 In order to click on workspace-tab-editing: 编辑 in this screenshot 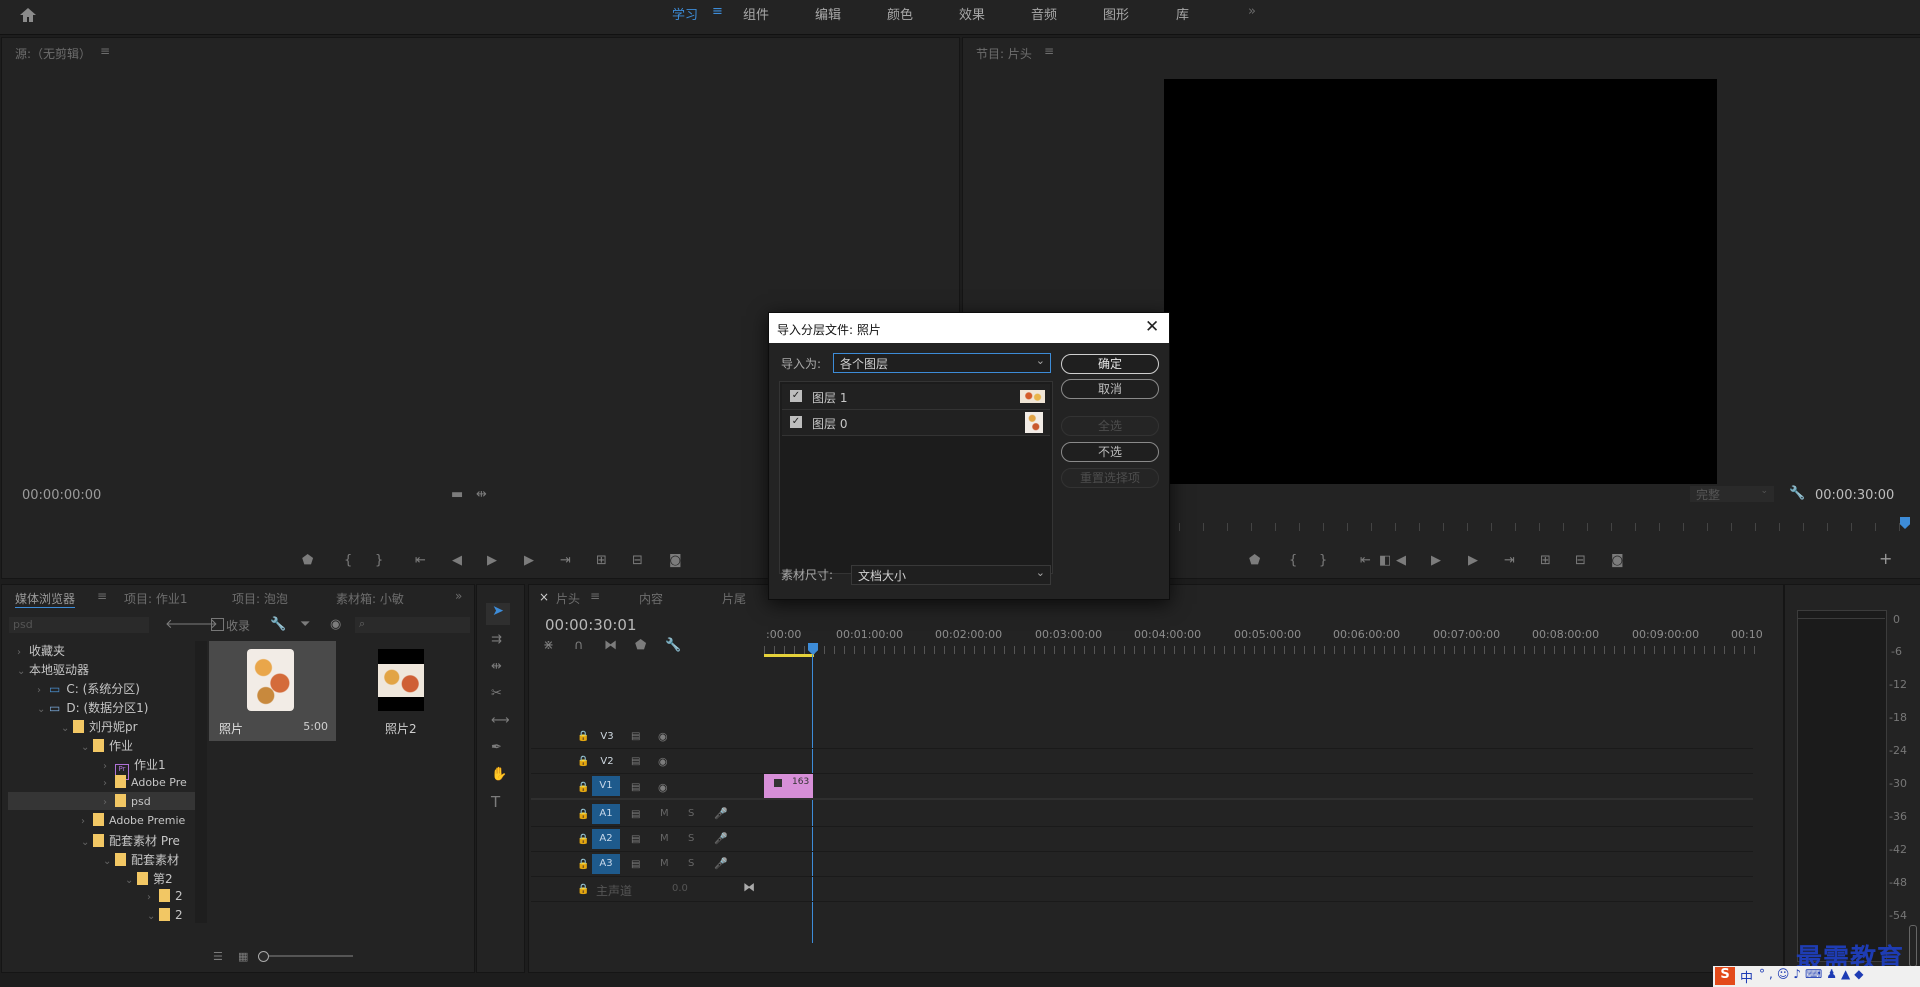, I will do `click(828, 13)`.